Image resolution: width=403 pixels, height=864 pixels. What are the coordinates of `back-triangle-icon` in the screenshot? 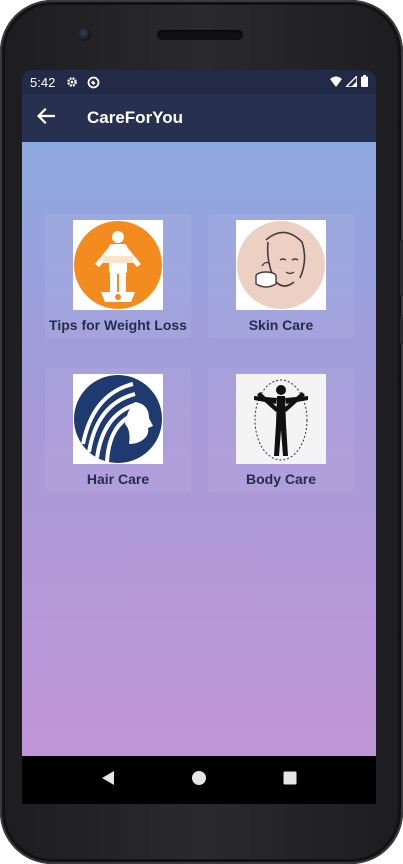 It's located at (108, 780).